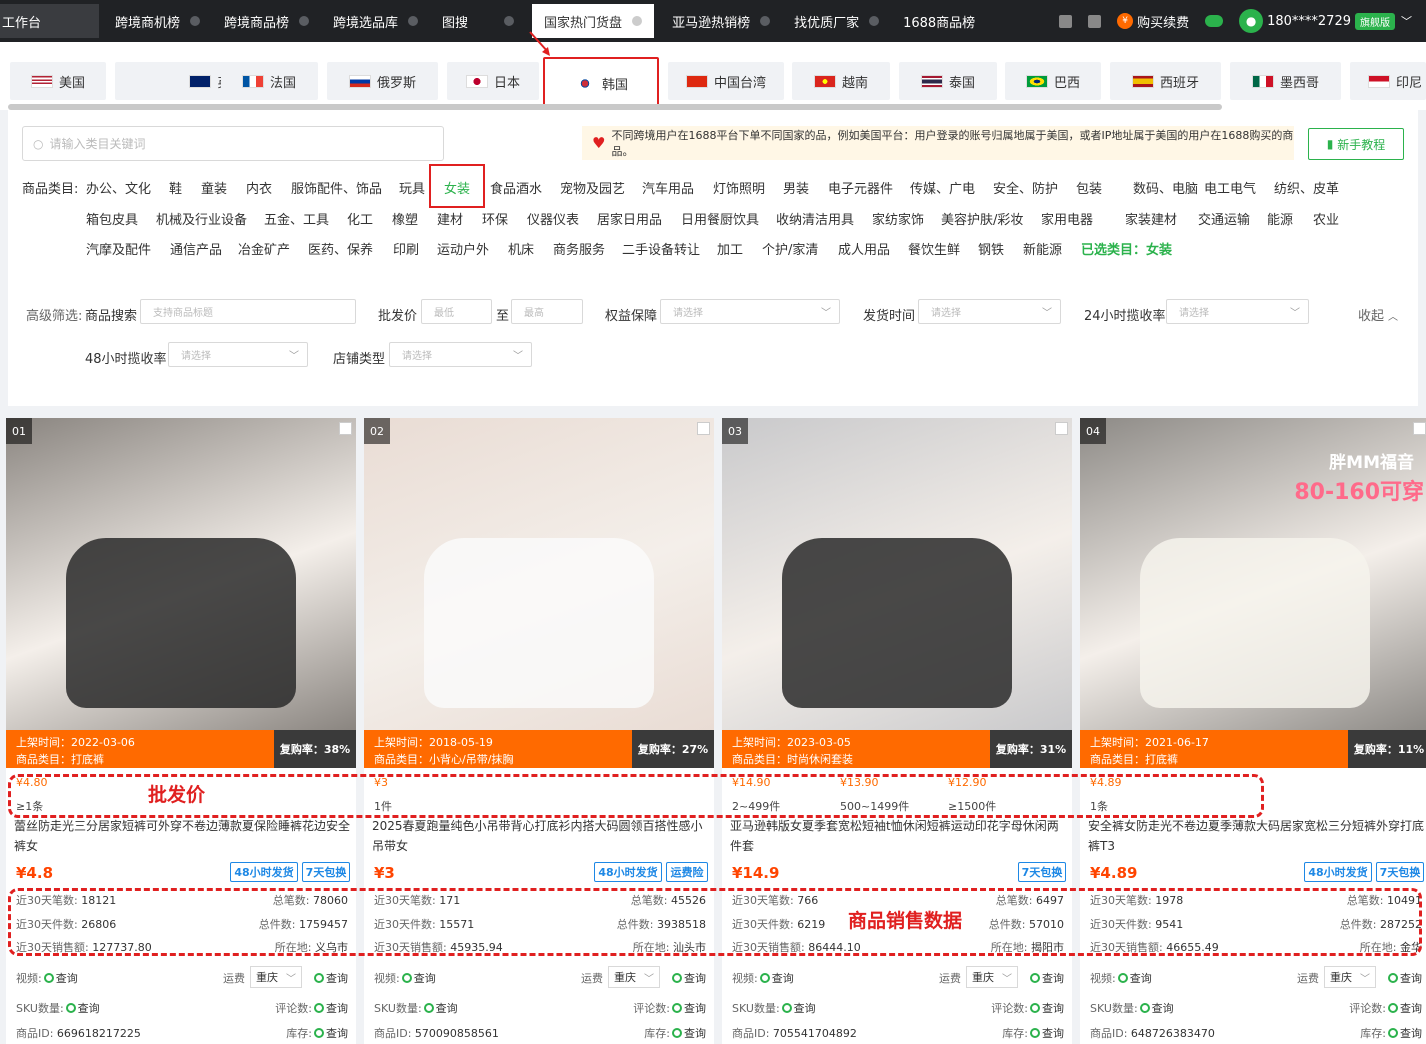 The width and height of the screenshot is (1426, 1044). What do you see at coordinates (790, 248) in the screenshot?
I see `category-item: 个护/家清` at bounding box center [790, 248].